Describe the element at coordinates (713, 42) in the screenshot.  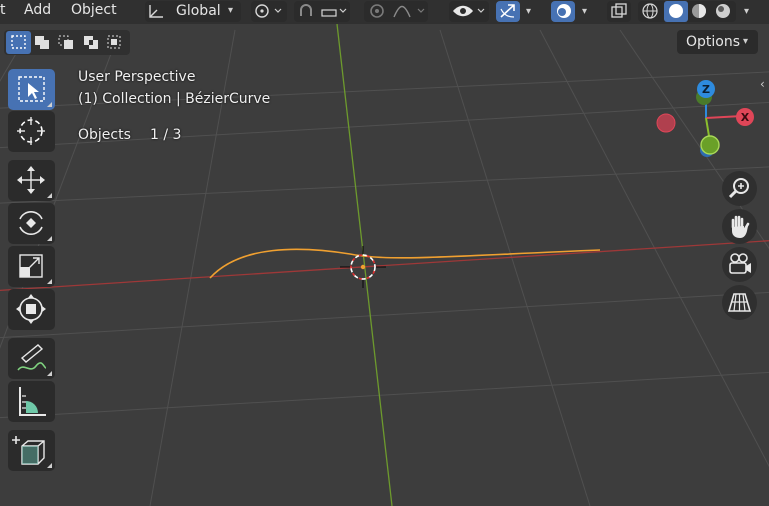
I see `options-label: Options` at that location.